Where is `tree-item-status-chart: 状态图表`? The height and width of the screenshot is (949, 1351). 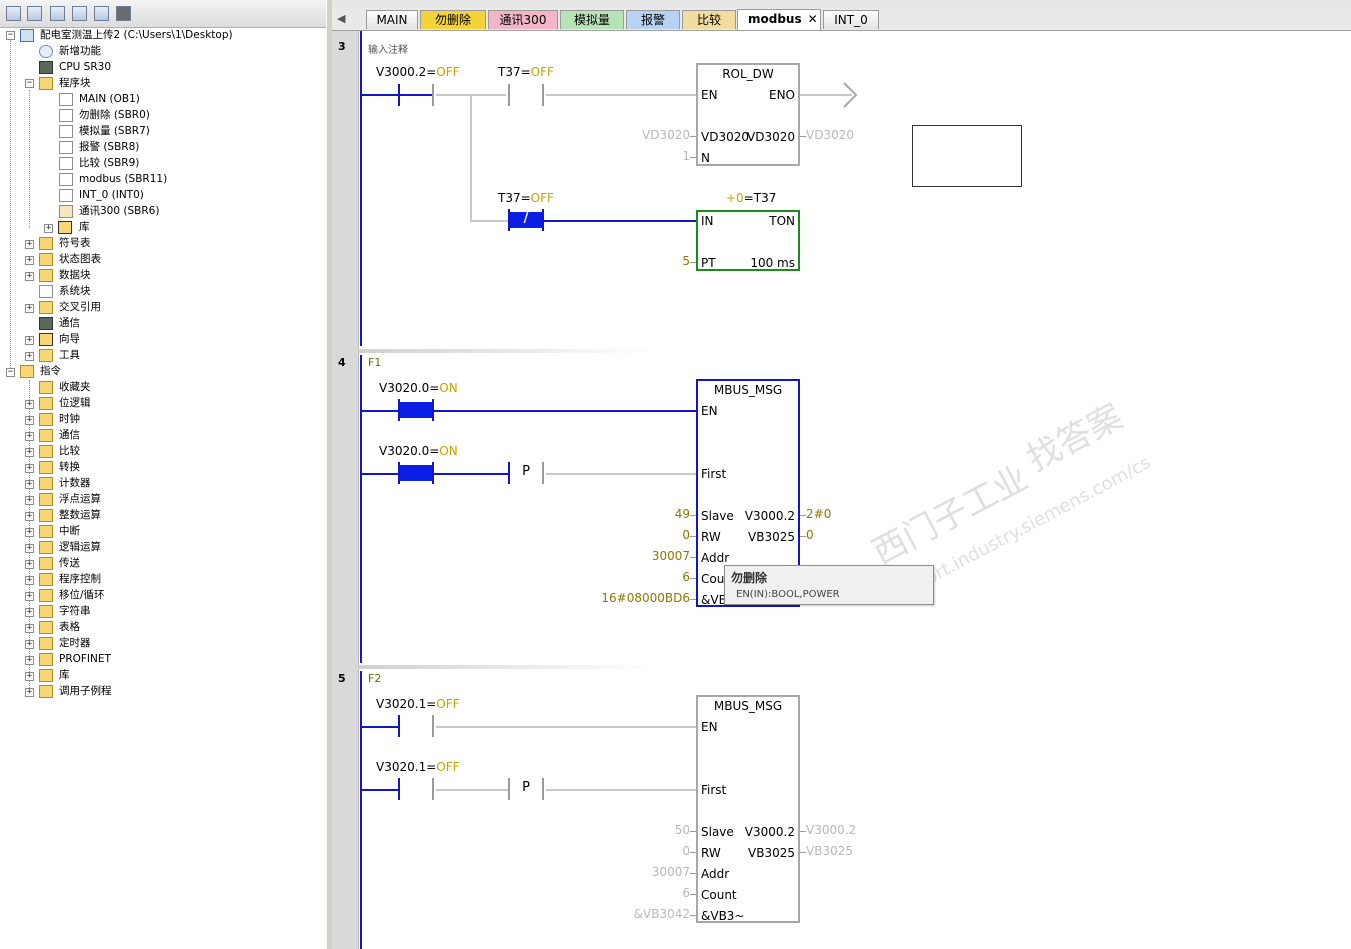
tree-item-status-chart: 状态图表 is located at coordinates (80, 259).